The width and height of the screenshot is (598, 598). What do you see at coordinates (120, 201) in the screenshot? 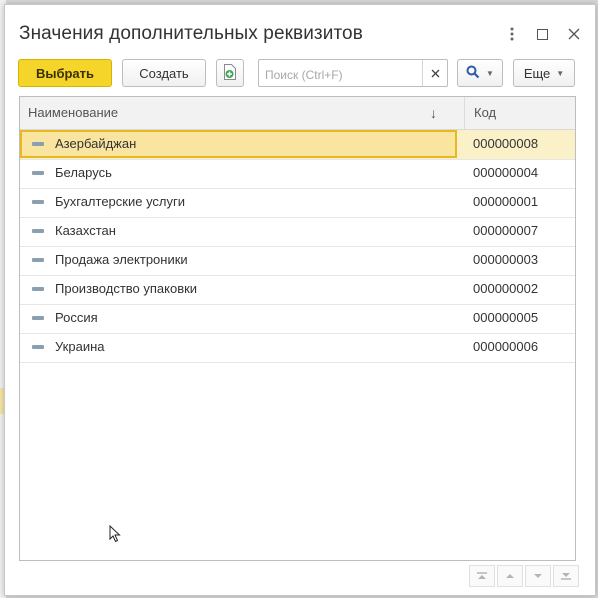
I see `row-name: Бухгалтерские услуги` at bounding box center [120, 201].